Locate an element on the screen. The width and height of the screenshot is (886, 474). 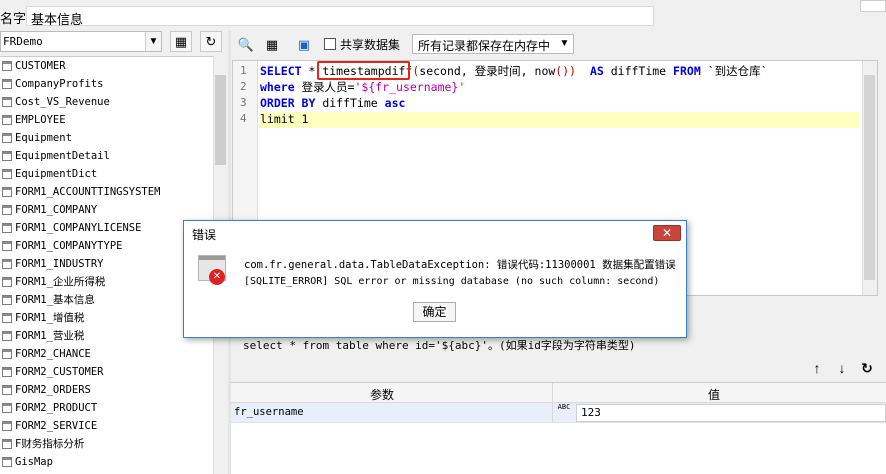
table-item: FORM1_ACCOUNTTINGSYSTEM is located at coordinates (106, 192).